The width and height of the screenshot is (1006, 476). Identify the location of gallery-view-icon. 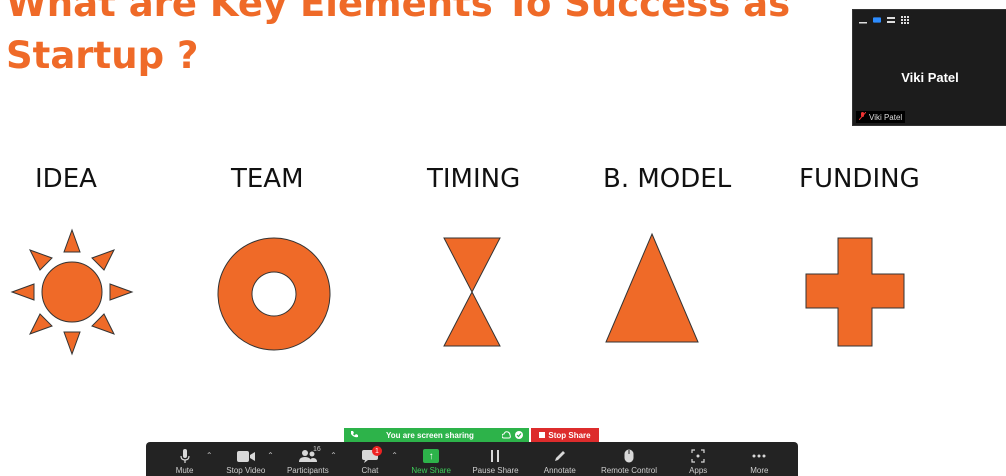
(905, 20).